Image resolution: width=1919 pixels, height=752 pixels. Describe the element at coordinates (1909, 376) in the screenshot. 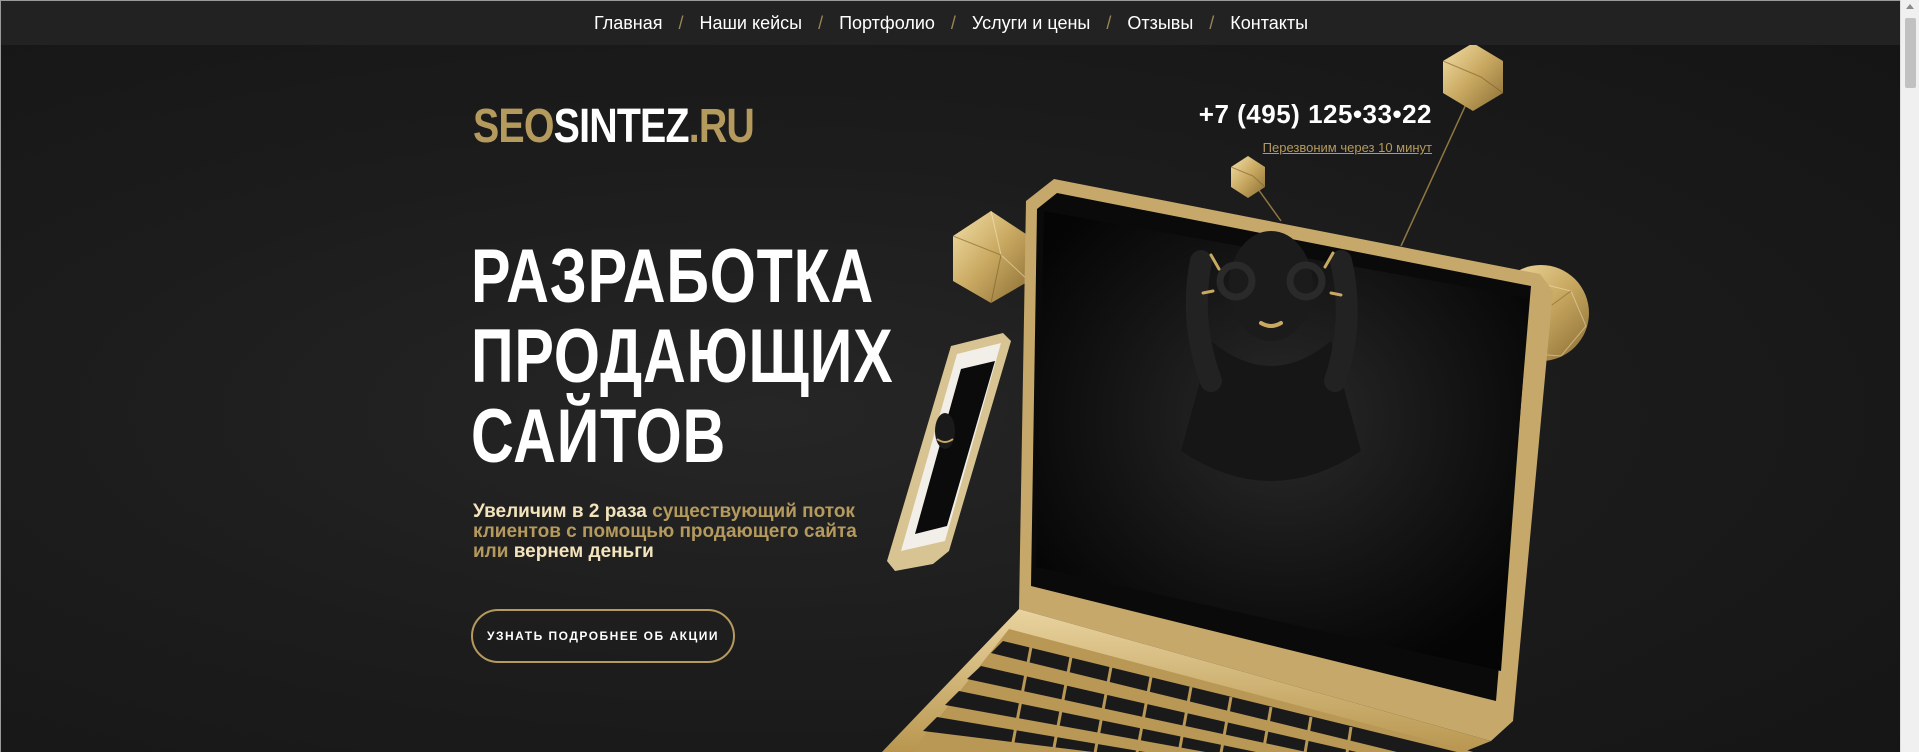

I see `page-scrollbar` at that location.